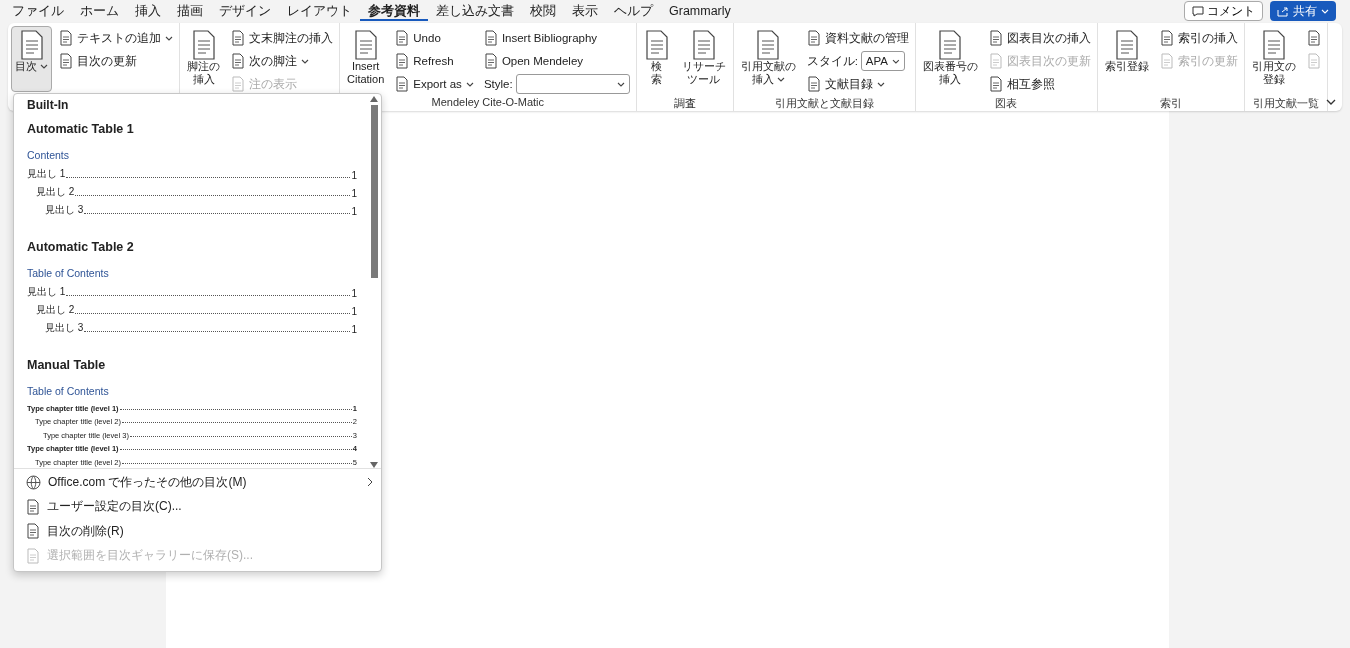 This screenshot has height=648, width=1350. What do you see at coordinates (857, 38) in the screenshot?
I see `ribbon-button: 資料文献の管理` at bounding box center [857, 38].